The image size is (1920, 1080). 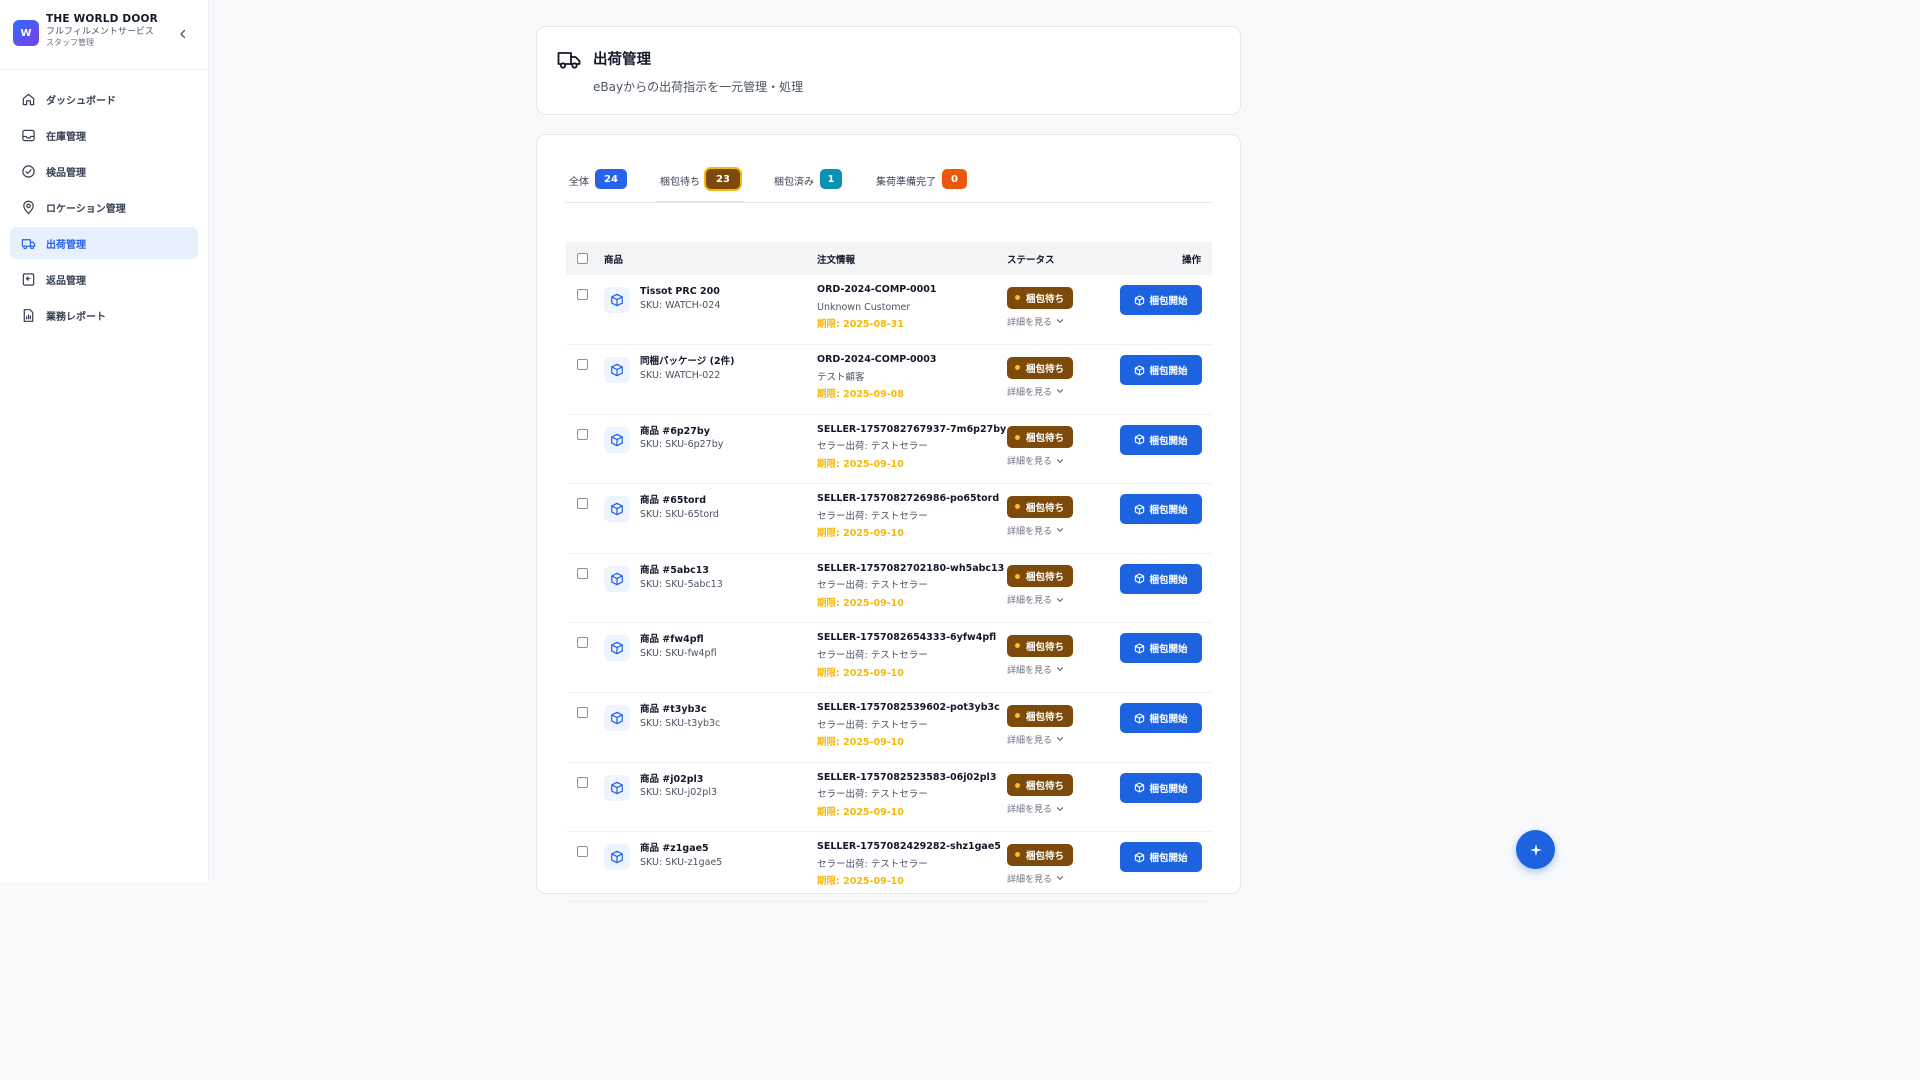 I want to click on sidebar-item-location: ロケーション管理, so click(x=104, y=207).